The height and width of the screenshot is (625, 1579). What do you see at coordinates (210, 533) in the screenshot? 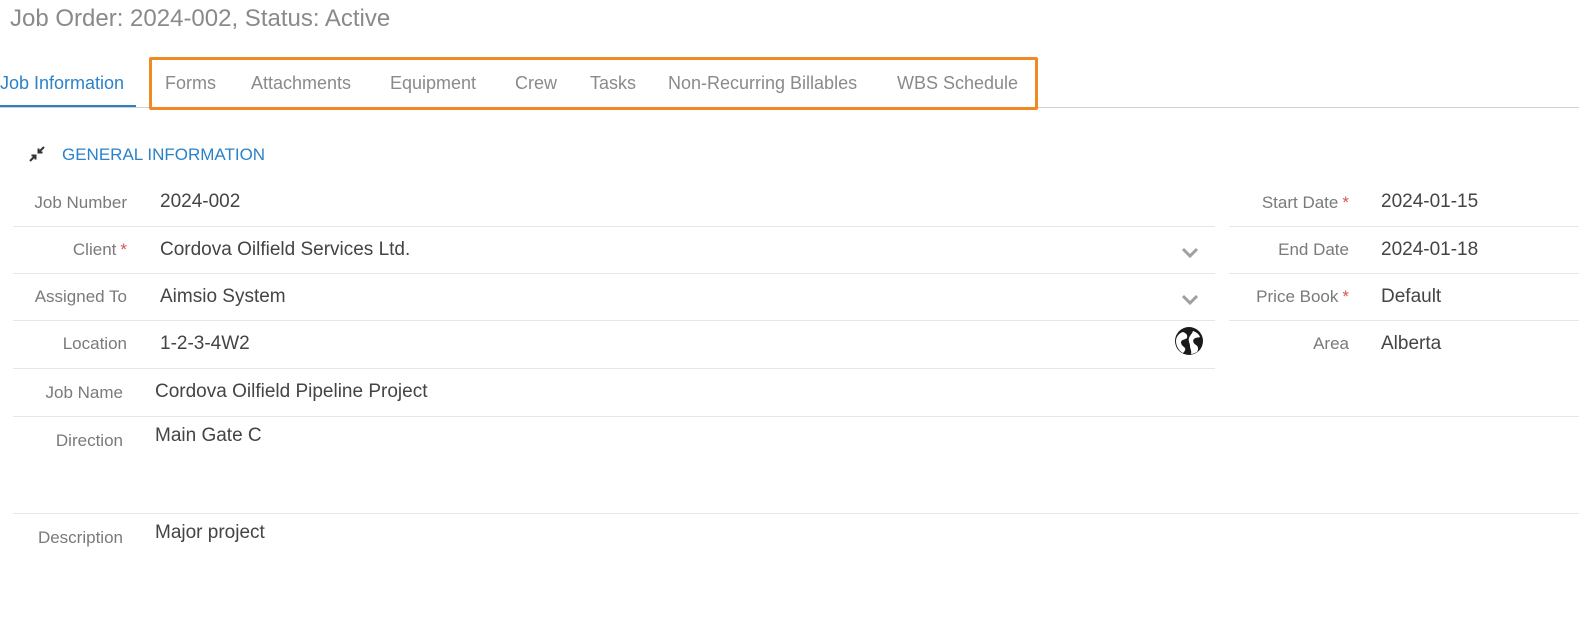
I see `description-value: Major project` at bounding box center [210, 533].